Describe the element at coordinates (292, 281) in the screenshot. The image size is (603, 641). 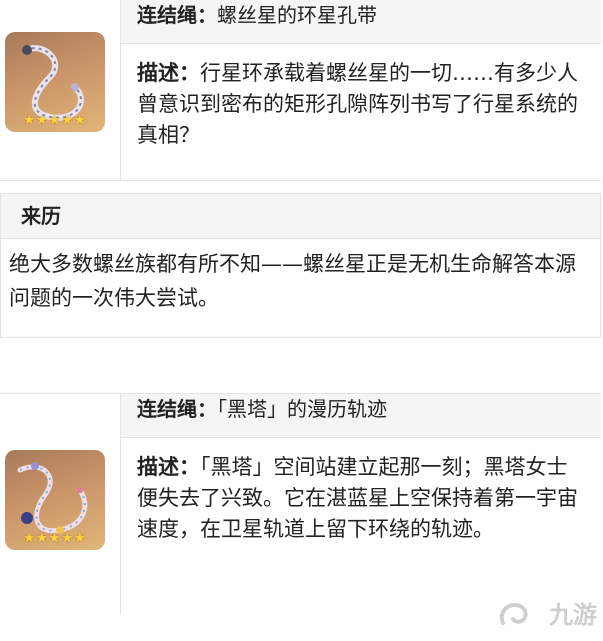
I see `origin-text: 绝大多数螺丝族都有所不知——螺丝星正是无机生命解答本源问题的一次伟大尝试。` at that location.